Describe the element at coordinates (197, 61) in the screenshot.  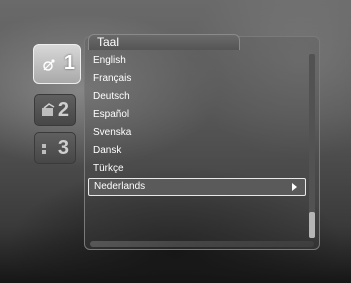
I see `list-item-english: English` at that location.